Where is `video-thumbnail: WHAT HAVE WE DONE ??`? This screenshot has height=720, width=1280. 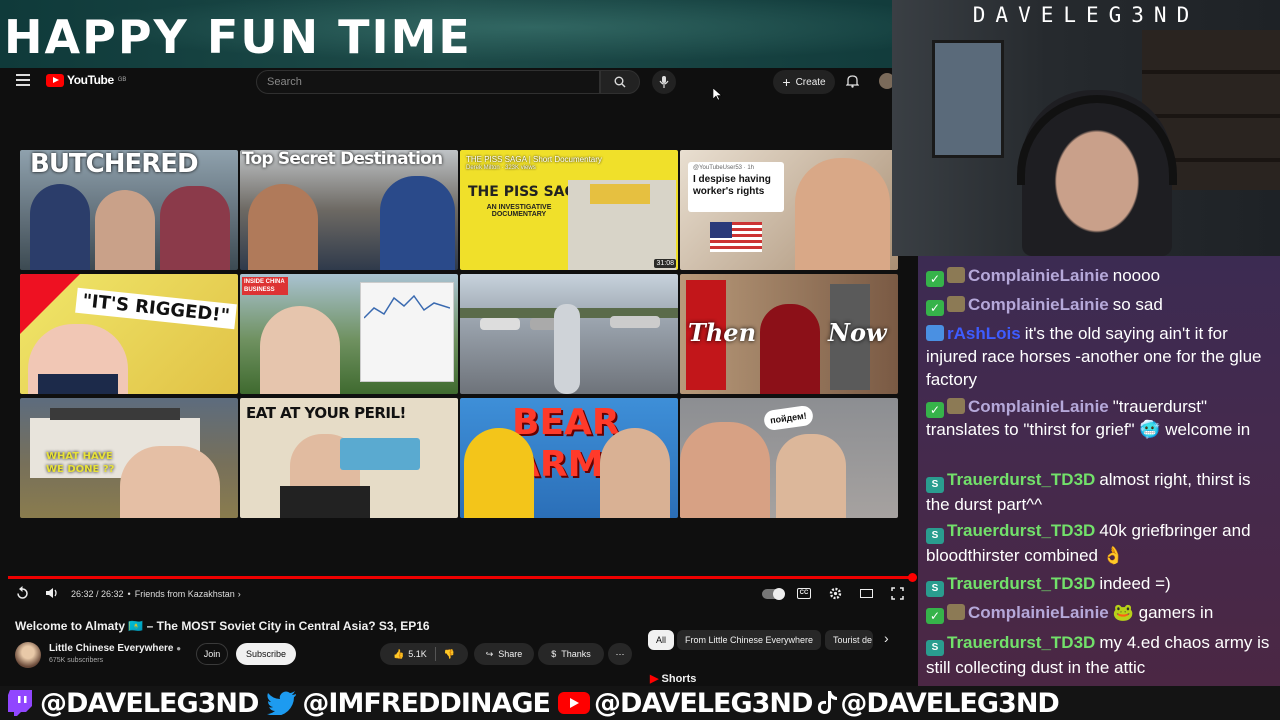 video-thumbnail: WHAT HAVE WE DONE ?? is located at coordinates (129, 458).